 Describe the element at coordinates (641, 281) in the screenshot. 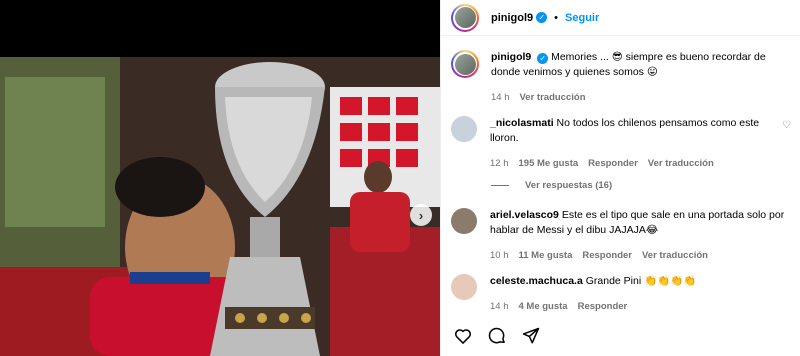

I see `comment-text: Grande Pini 👏👏👏👏` at that location.